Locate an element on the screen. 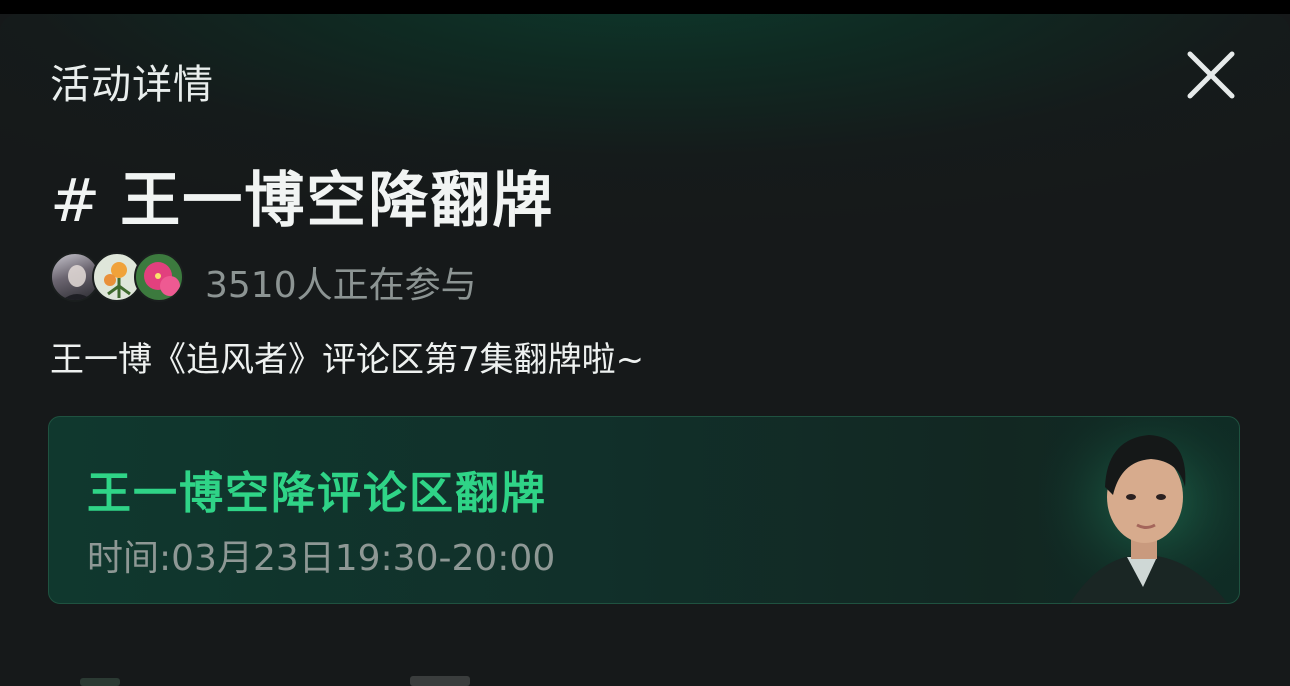 This screenshot has width=1290, height=686. hashtag-icon: # is located at coordinates (76, 201).